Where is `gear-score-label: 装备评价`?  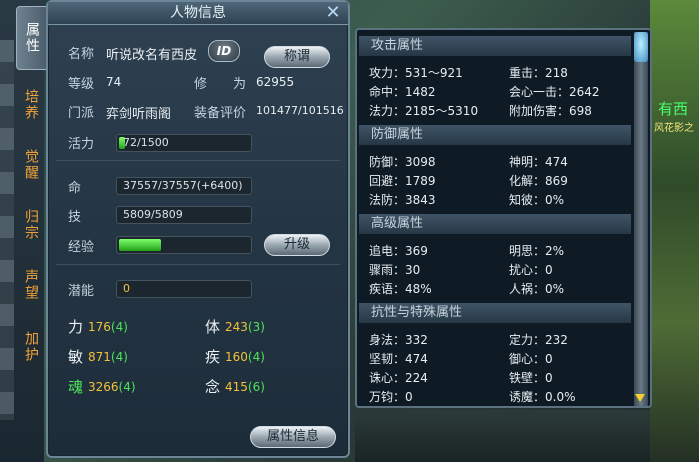 gear-score-label: 装备评价 is located at coordinates (220, 113).